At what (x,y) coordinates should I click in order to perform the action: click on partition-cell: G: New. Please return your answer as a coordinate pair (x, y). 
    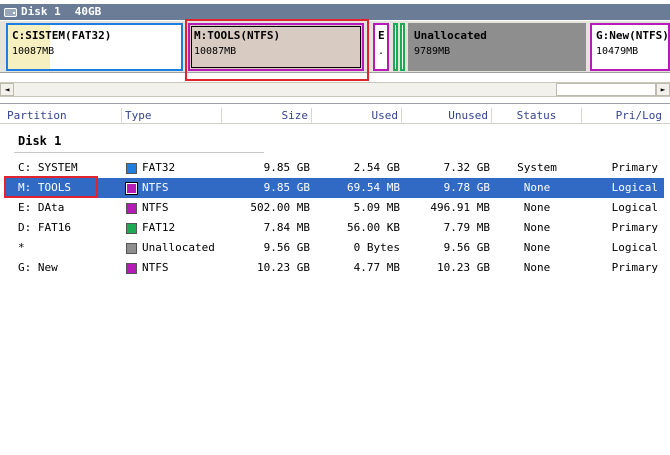
    Looking at the image, I should click on (38, 267).